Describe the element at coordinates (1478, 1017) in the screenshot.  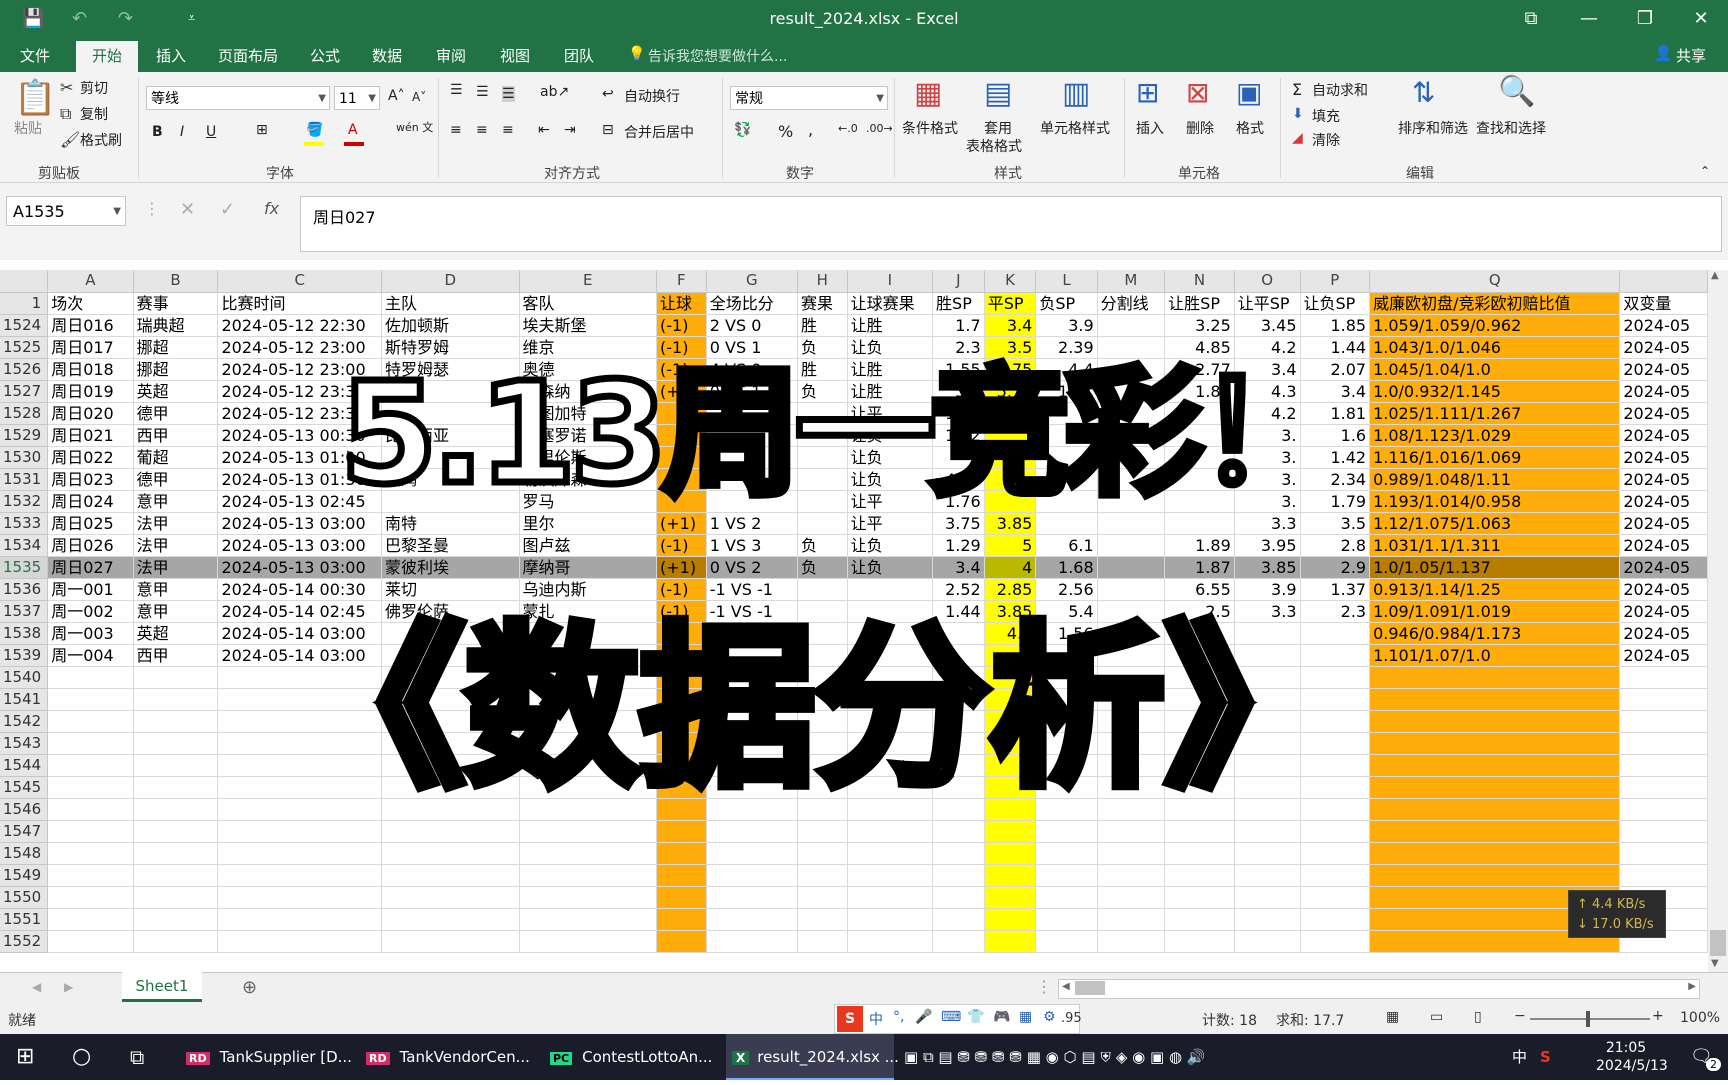
I see `page-break-view-icon: ▯` at that location.